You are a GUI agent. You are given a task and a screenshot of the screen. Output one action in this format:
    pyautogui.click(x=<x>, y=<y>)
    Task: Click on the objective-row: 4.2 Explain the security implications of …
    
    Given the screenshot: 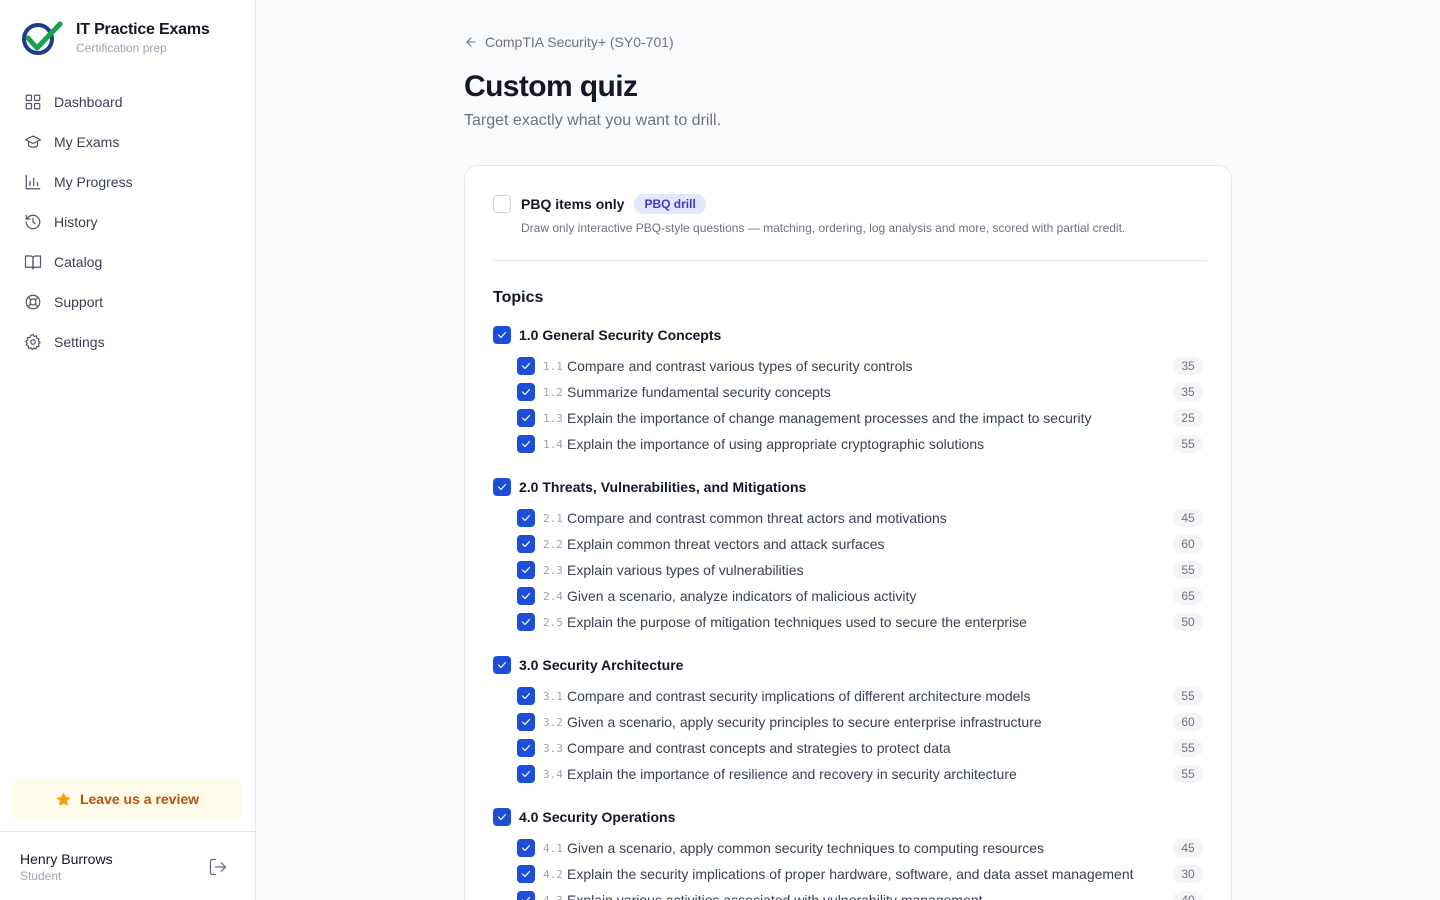 What is the action you would take?
    pyautogui.click(x=848, y=874)
    